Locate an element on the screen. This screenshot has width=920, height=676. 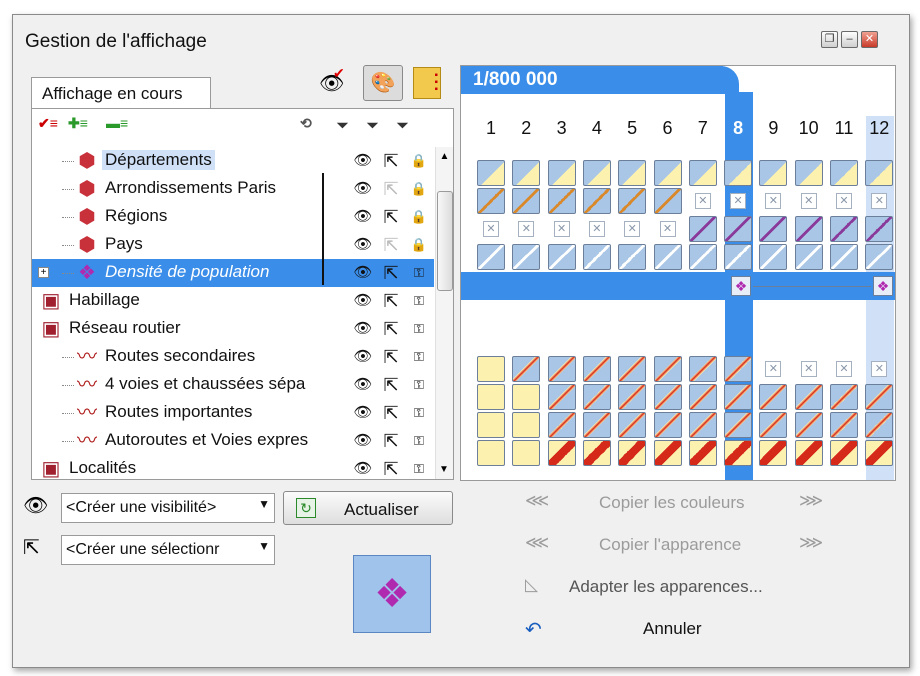
visibility-combo: <Créer une visibilité> ▼ is located at coordinates (168, 508).